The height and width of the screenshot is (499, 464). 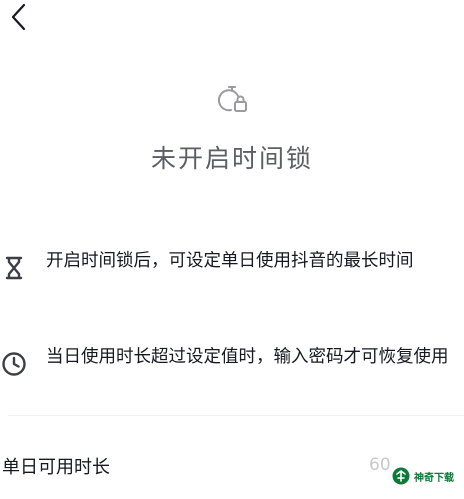 I want to click on shenqi-logo, so click(x=401, y=476).